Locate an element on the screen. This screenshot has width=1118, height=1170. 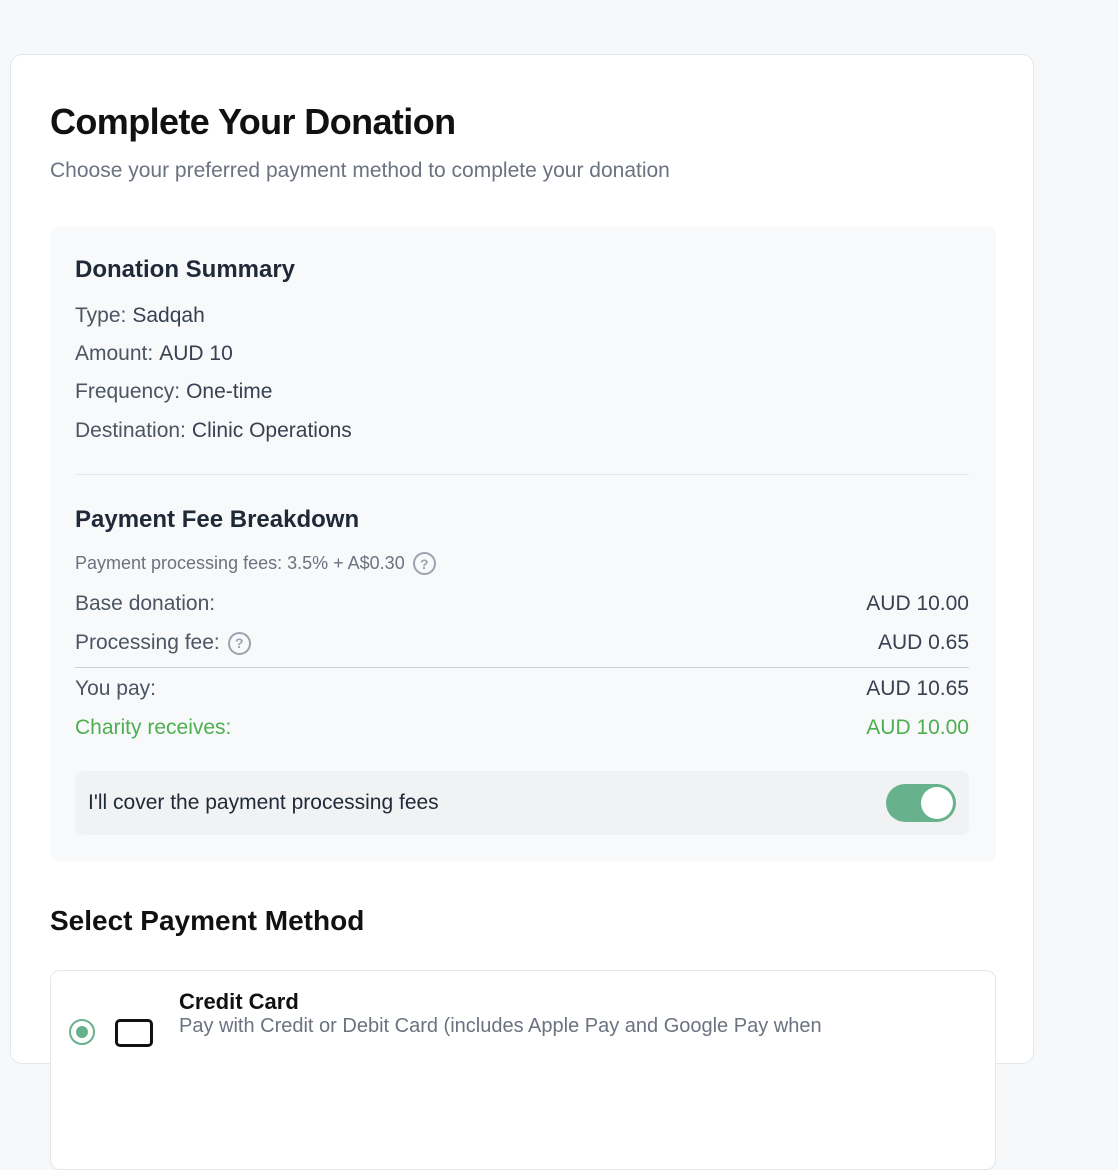
you-pay-value: AUD 10.65 is located at coordinates (917, 688).